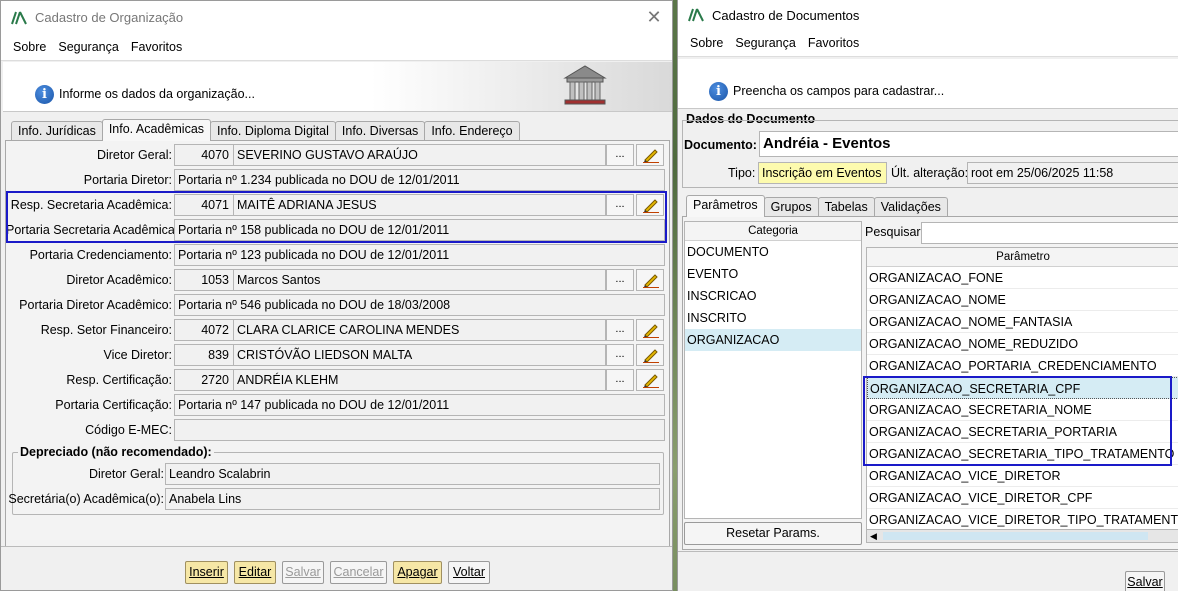 The height and width of the screenshot is (591, 1178). Describe the element at coordinates (1022, 366) in the screenshot. I see `table-row: ORGANIZACAO_PORTARIA_CREDENCIAMENTO` at that location.